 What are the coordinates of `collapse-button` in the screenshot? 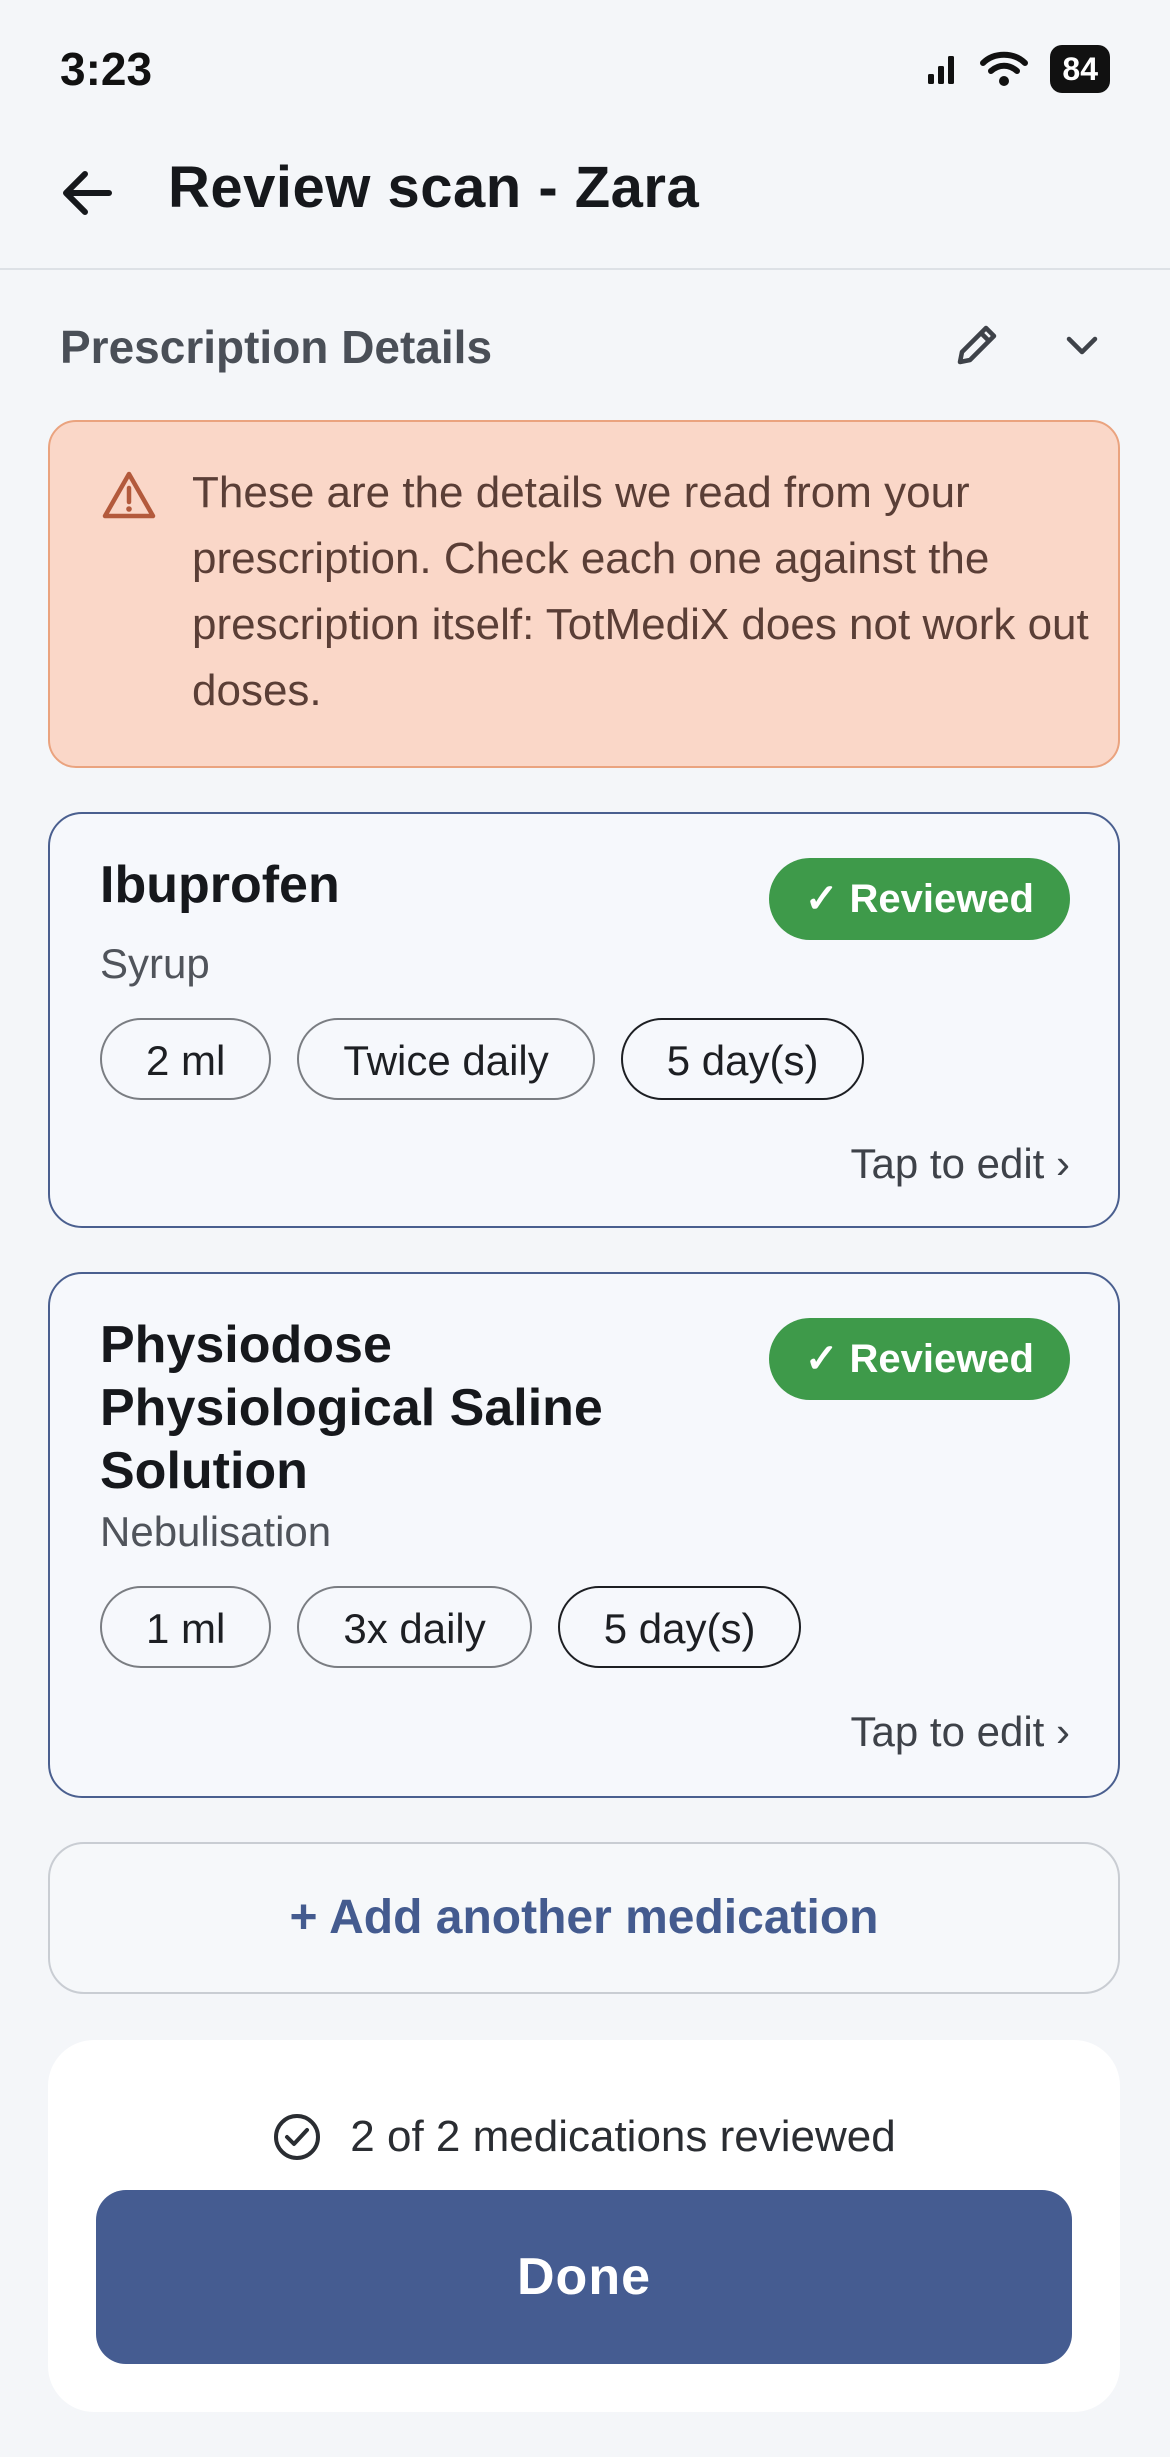 It's located at (1082, 345).